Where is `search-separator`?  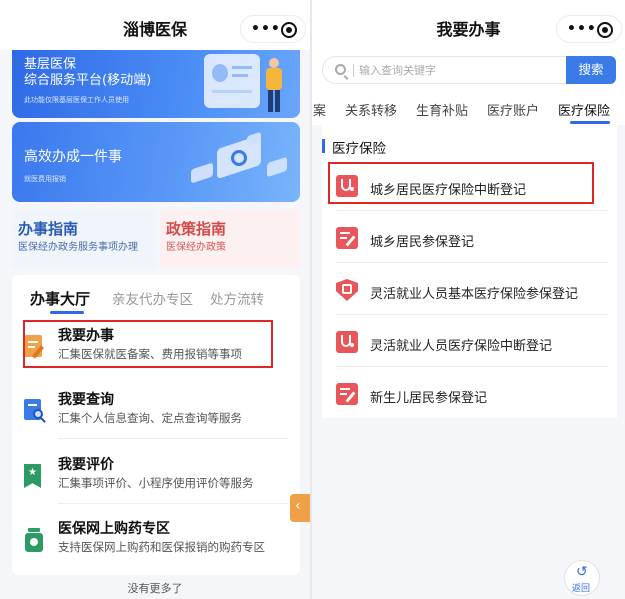
search-separator is located at coordinates (353, 70).